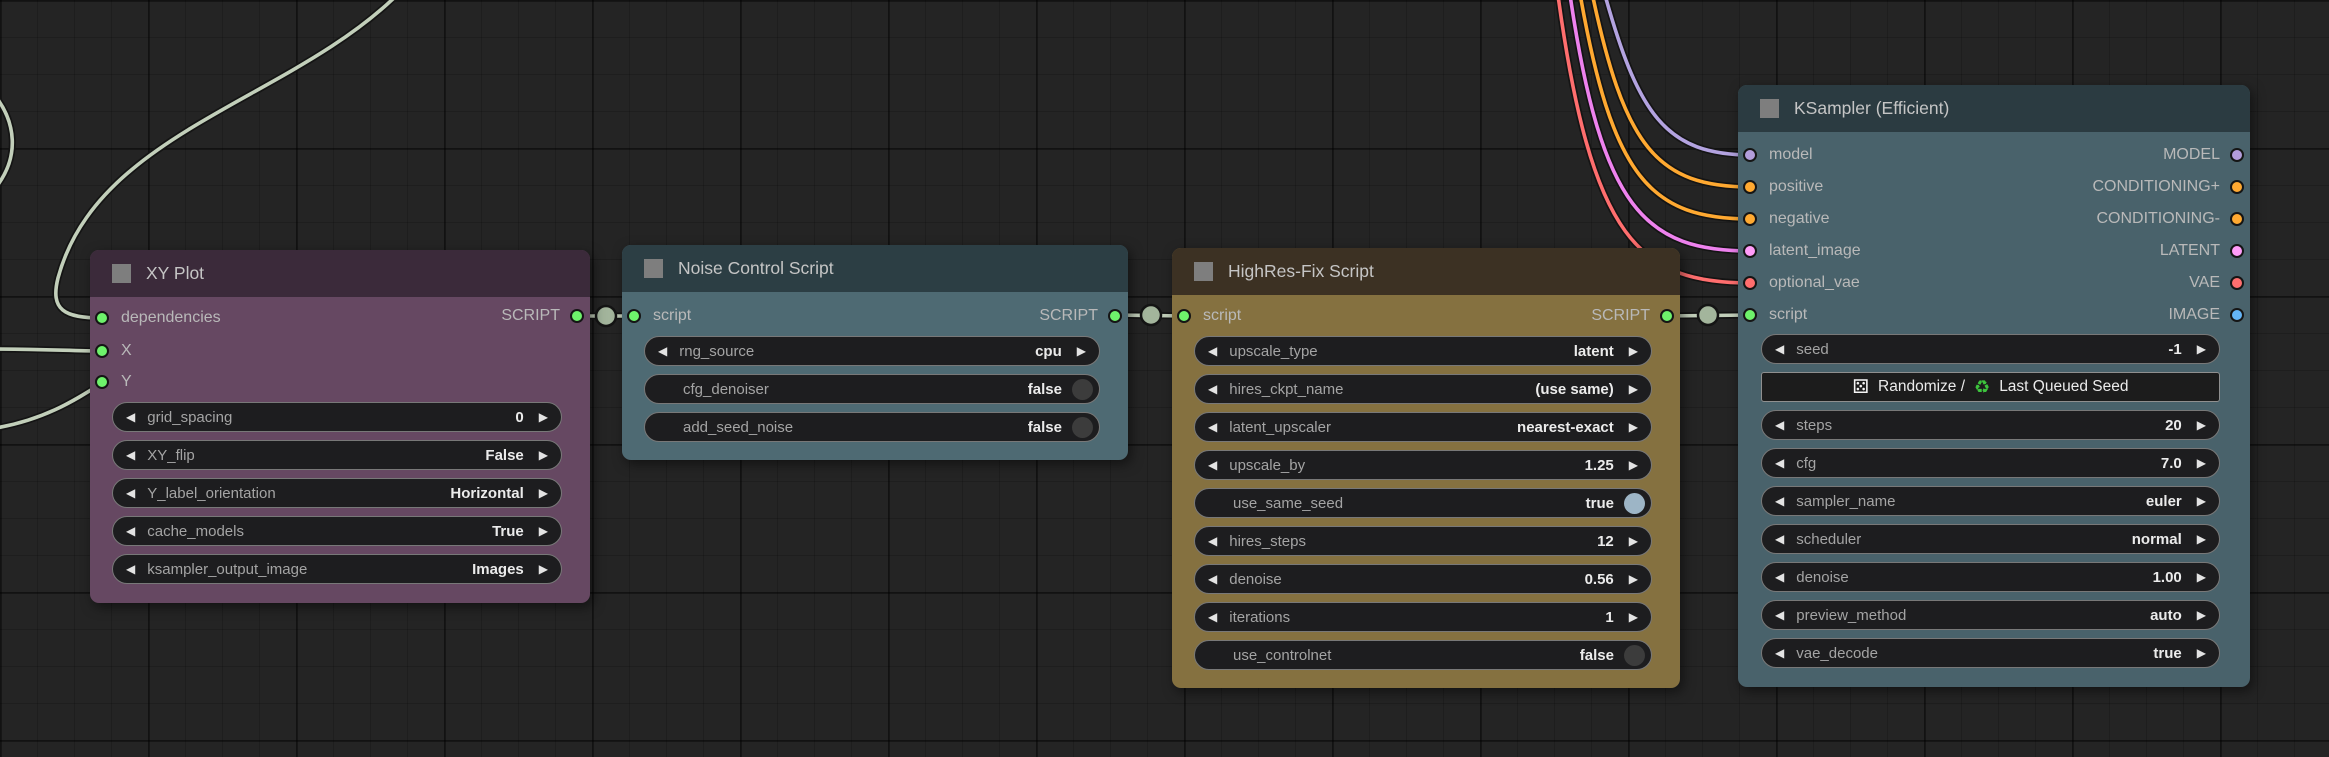  Describe the element at coordinates (1423, 427) in the screenshot. I see `widget-latent-upscaler: ◀ latent_upscaler nearest-exact ▶` at that location.